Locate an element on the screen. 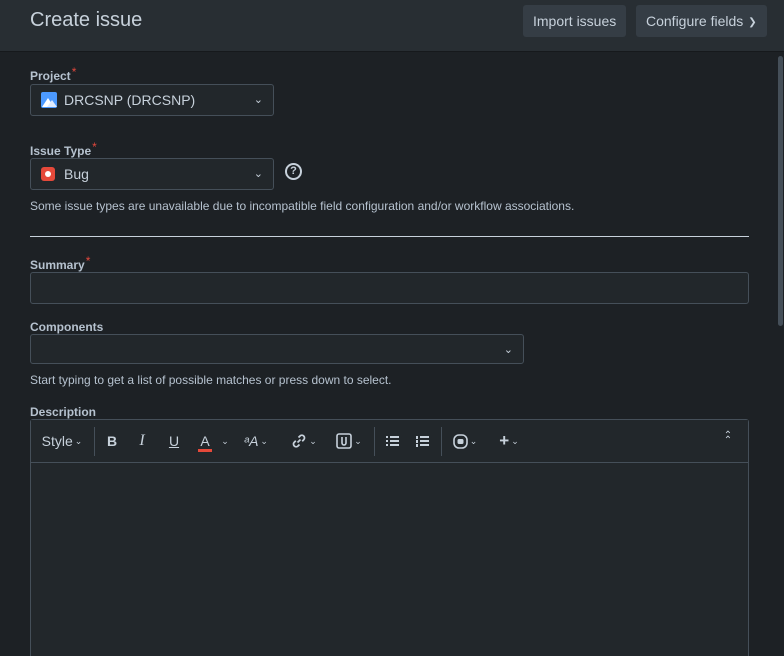 The height and width of the screenshot is (656, 784). attachment-button: ⌄ is located at coordinates (349, 441).